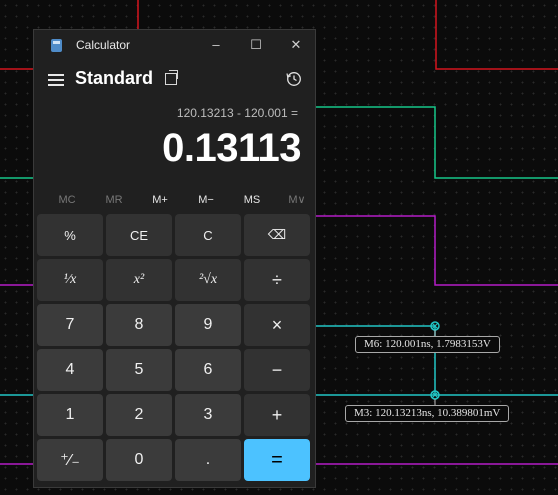  What do you see at coordinates (208, 280) in the screenshot?
I see `square-root-button: ²√x` at bounding box center [208, 280].